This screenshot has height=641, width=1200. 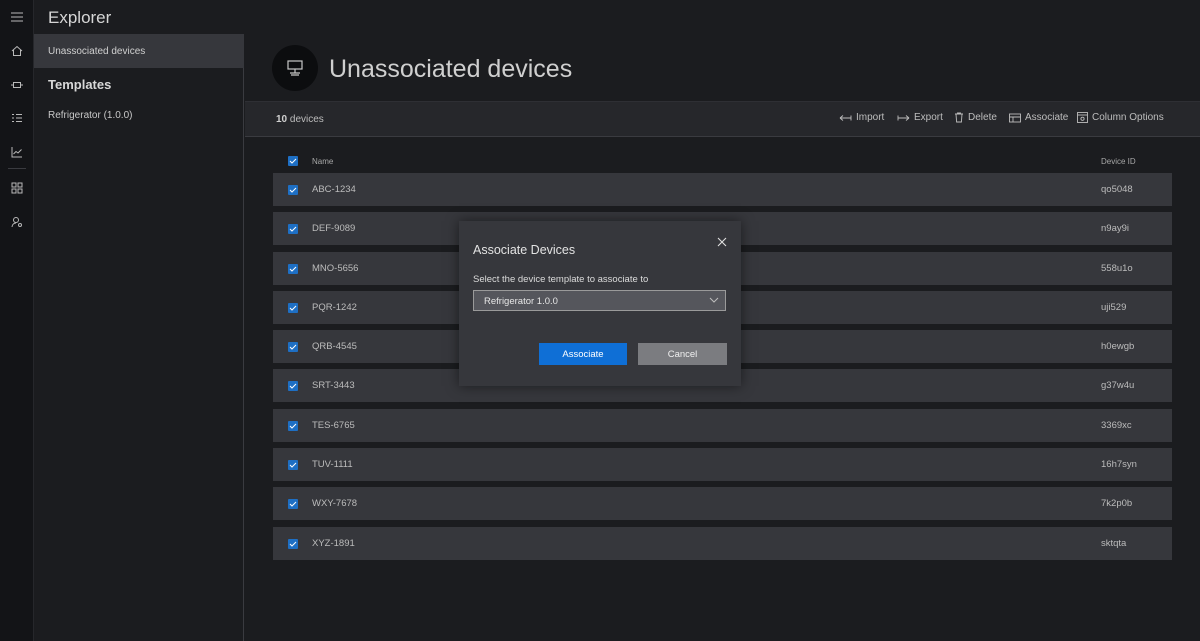 I want to click on app-title: Explorer, so click(x=80, y=17).